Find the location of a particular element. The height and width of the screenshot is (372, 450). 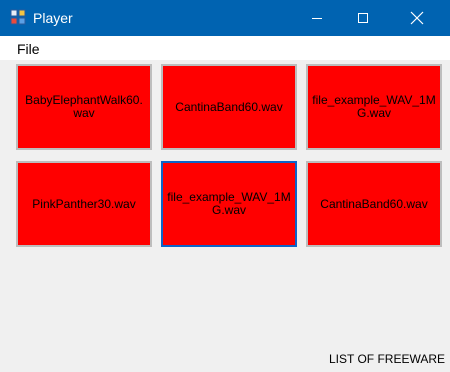

minimize-button is located at coordinates (317, 18).